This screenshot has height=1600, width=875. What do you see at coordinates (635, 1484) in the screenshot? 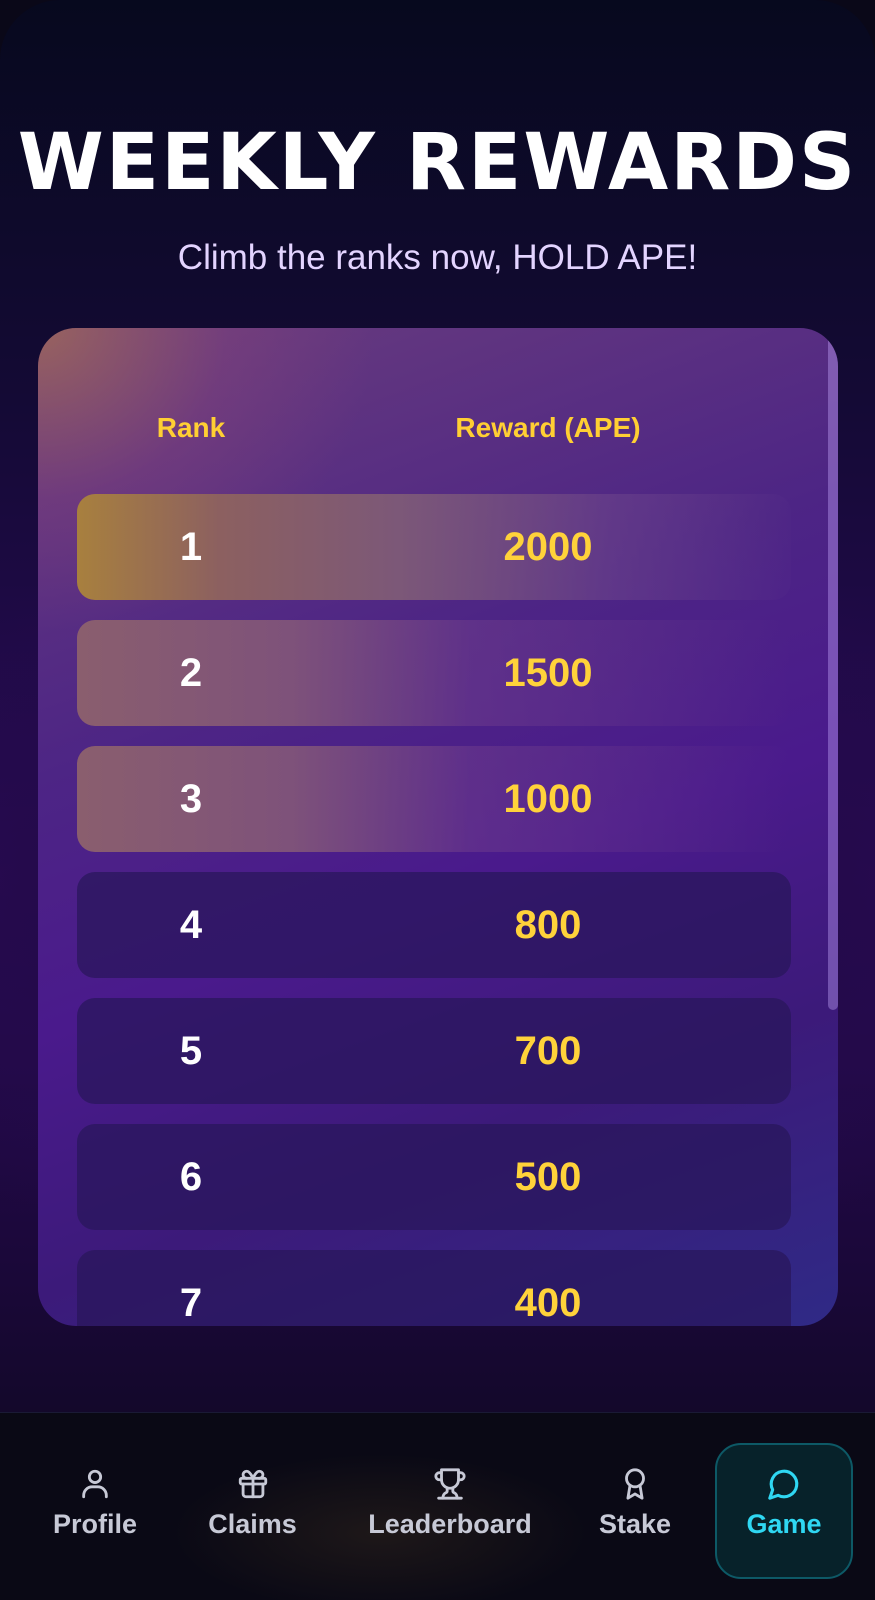
I see `award-icon` at bounding box center [635, 1484].